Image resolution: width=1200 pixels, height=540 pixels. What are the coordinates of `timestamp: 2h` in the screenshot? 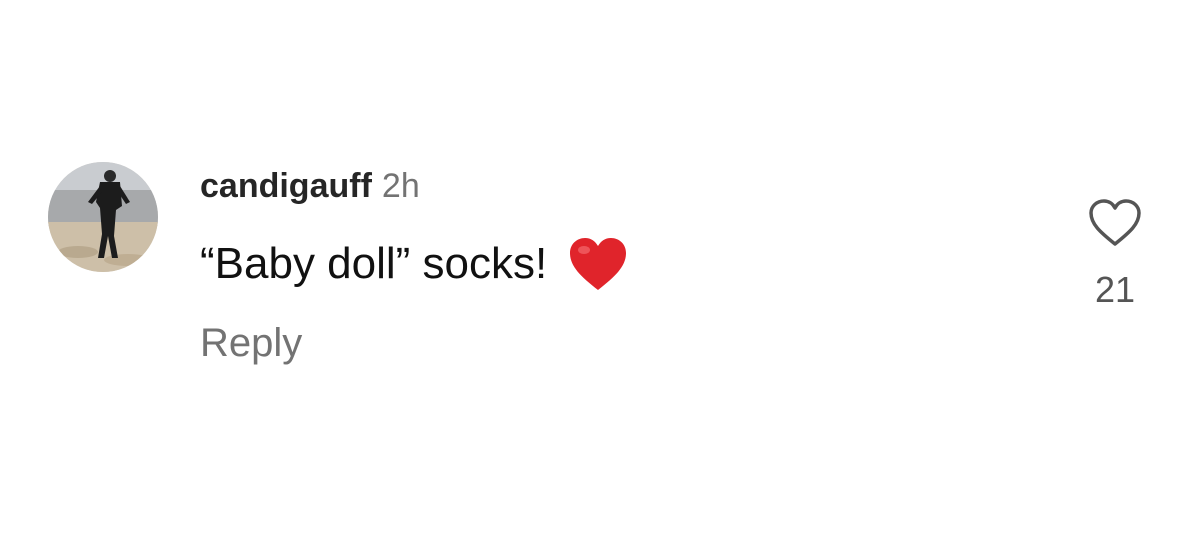 It's located at (400, 186).